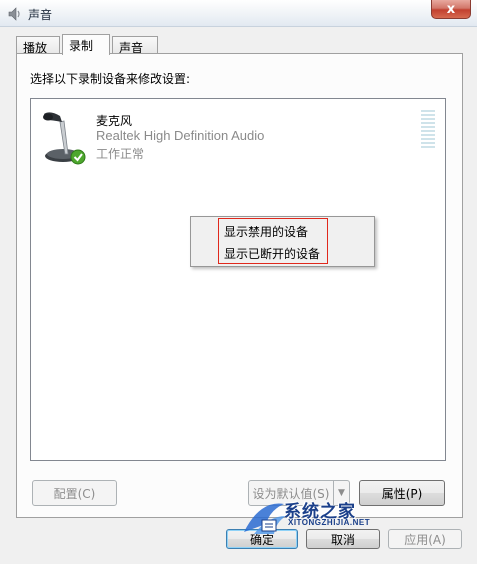  Describe the element at coordinates (40, 15) in the screenshot. I see `window-title: 声音` at that location.